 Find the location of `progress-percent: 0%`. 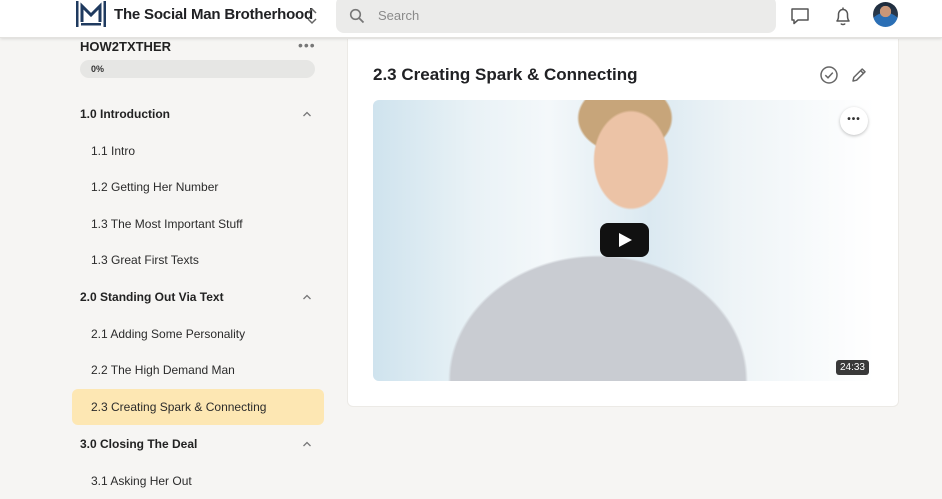

progress-percent: 0% is located at coordinates (98, 69).